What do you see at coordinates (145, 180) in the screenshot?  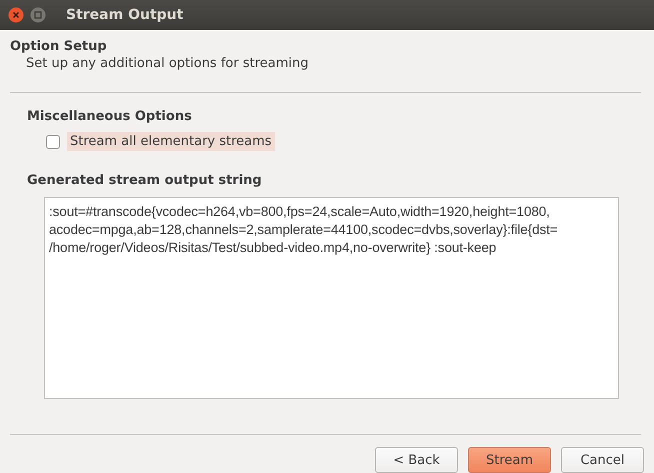 I see `section-title: Generated stream output string` at bounding box center [145, 180].